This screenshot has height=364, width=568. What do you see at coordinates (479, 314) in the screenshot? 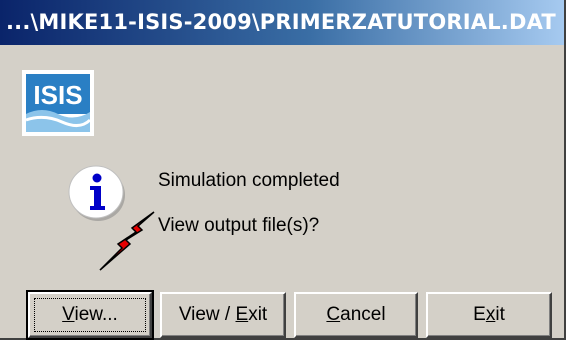
I see `label-part: E` at bounding box center [479, 314].